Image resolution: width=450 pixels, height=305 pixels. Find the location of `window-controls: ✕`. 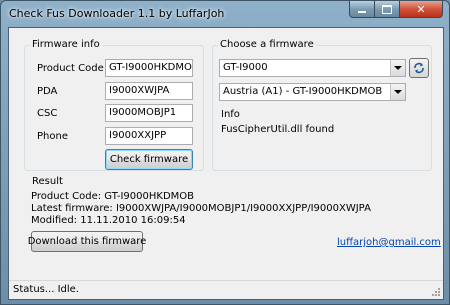

window-controls: ✕ is located at coordinates (396, 10).